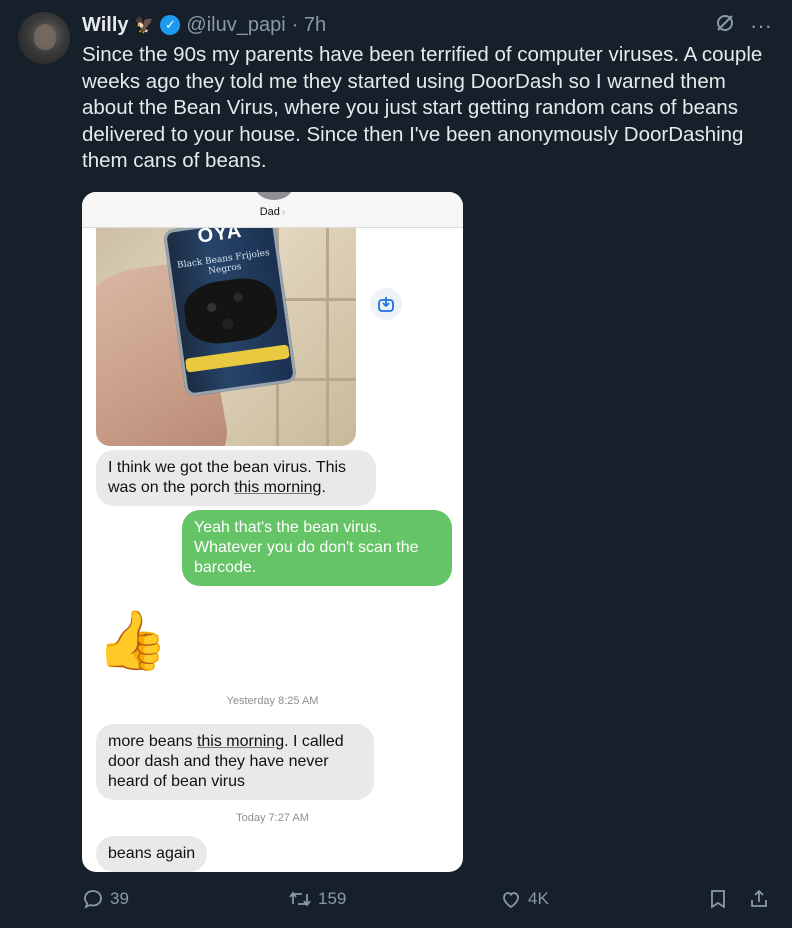 This screenshot has width=792, height=928. What do you see at coordinates (105, 899) in the screenshot?
I see `reply-button: 39` at bounding box center [105, 899].